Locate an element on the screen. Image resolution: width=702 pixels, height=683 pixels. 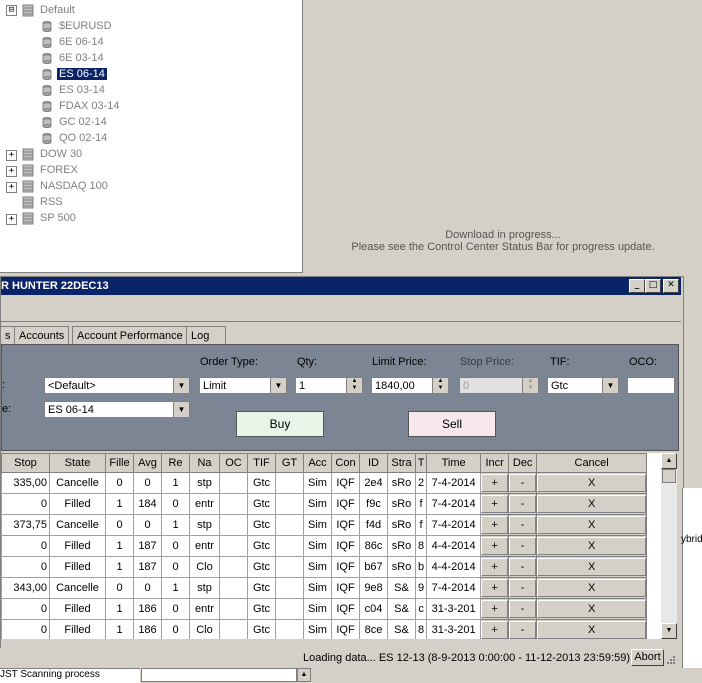
tree-item-group: SP 500 is located at coordinates (58, 218).